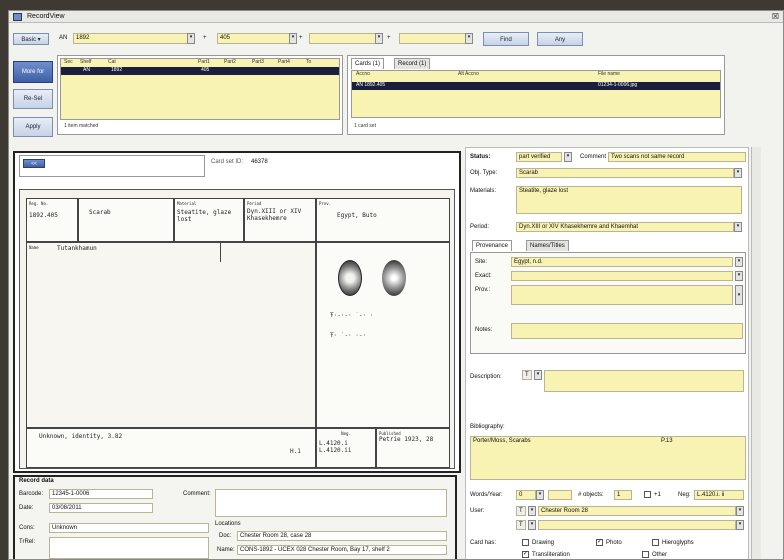  What do you see at coordinates (480, 157) in the screenshot?
I see `status-label: Status:` at bounding box center [480, 157].